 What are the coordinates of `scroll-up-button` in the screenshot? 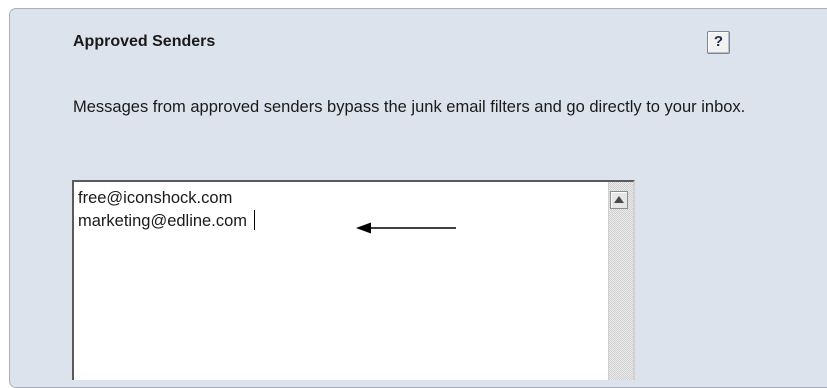 It's located at (619, 200).